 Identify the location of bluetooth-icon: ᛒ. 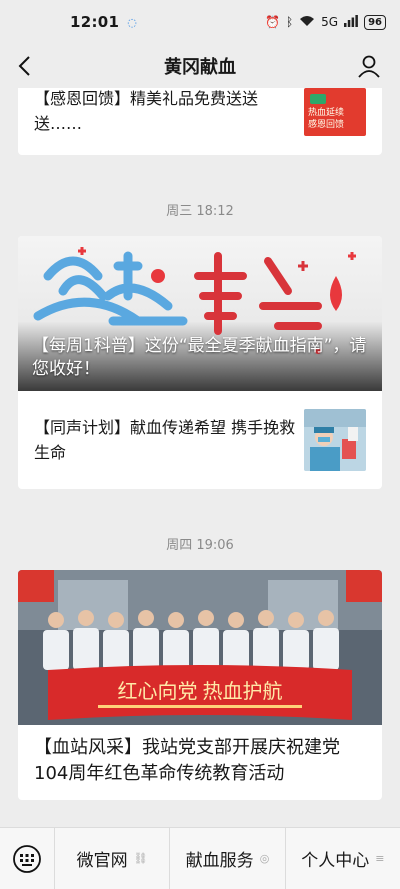
(289, 22).